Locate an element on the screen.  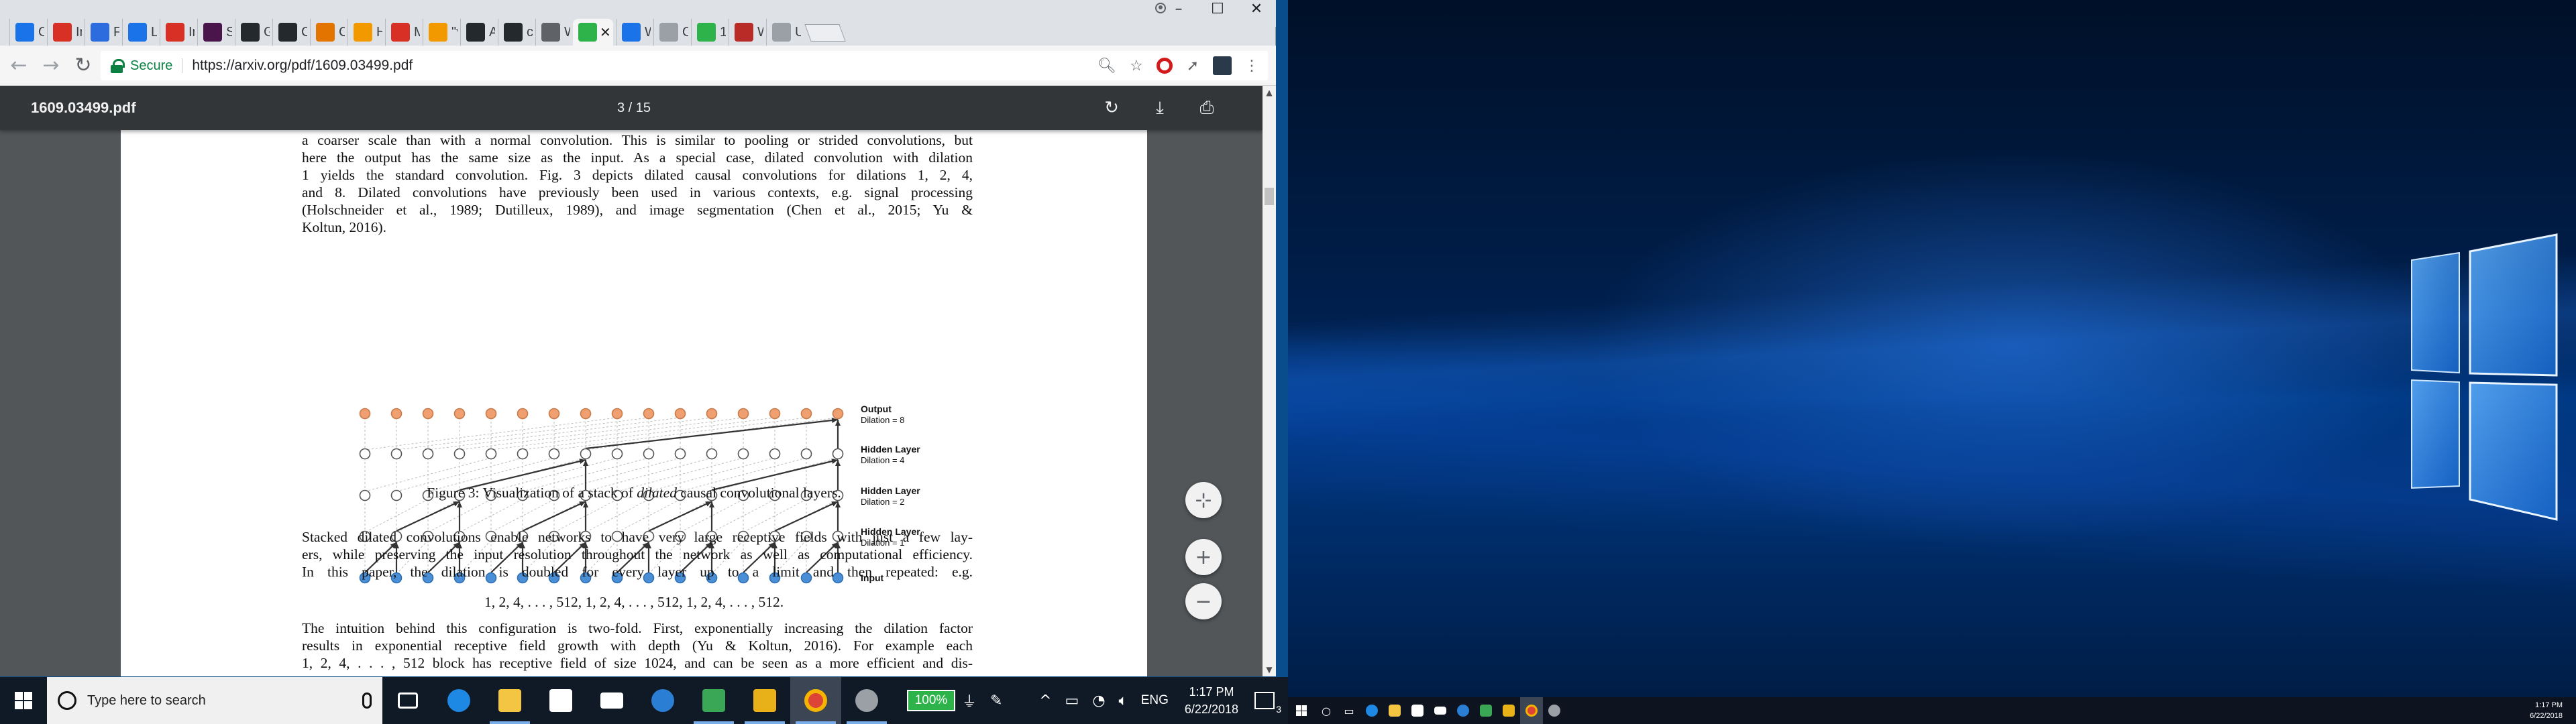
pen-icon: ✎ is located at coordinates (996, 700).